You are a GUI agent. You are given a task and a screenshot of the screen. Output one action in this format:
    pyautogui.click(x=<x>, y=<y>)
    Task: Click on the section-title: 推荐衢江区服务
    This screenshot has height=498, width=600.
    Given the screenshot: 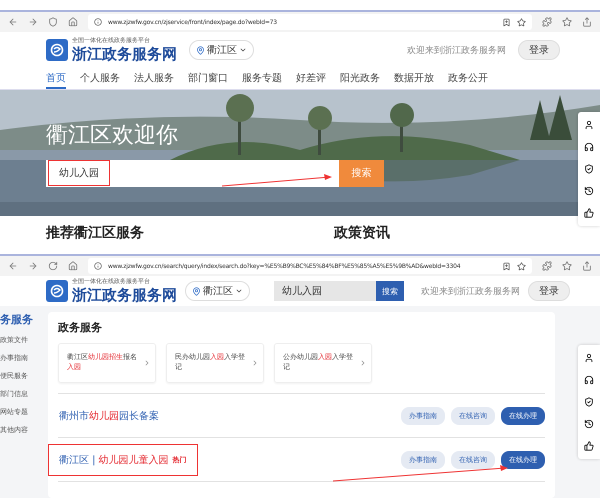 What is the action you would take?
    pyautogui.click(x=95, y=233)
    